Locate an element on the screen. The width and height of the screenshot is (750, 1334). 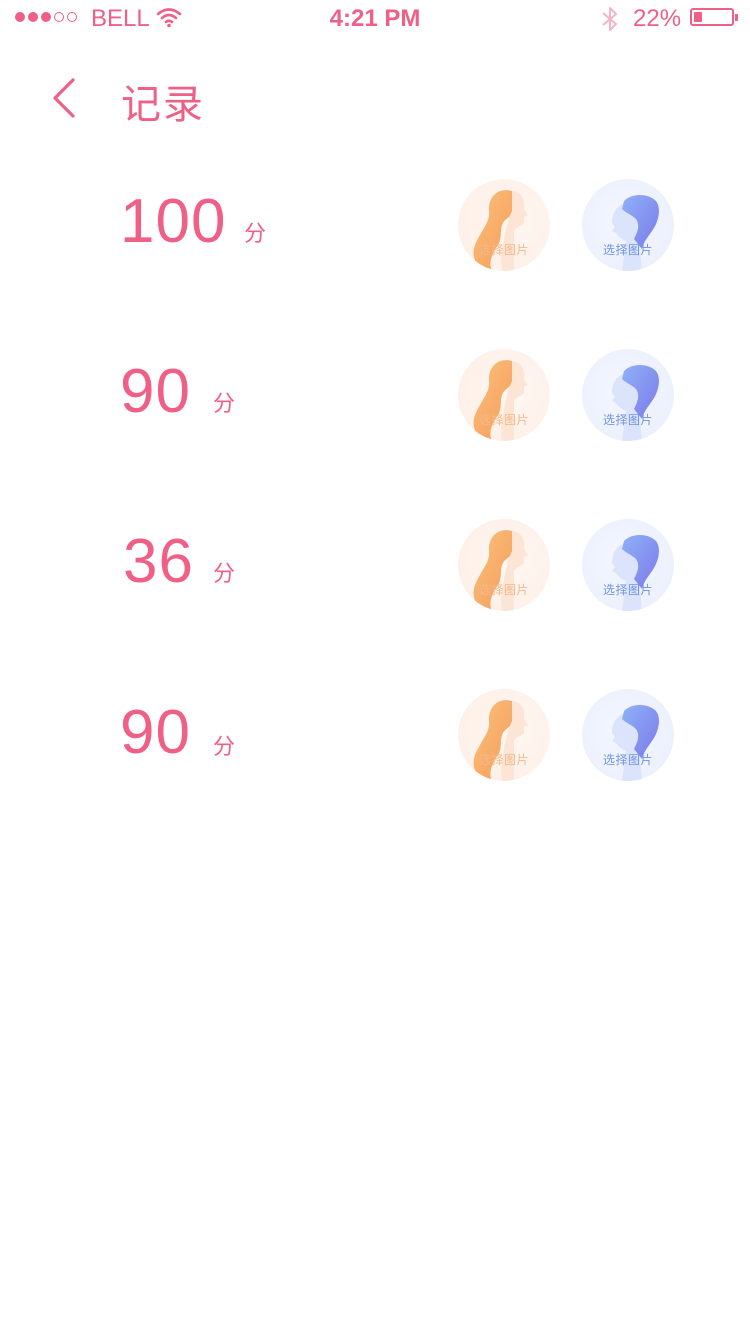
back-button is located at coordinates (65, 98).